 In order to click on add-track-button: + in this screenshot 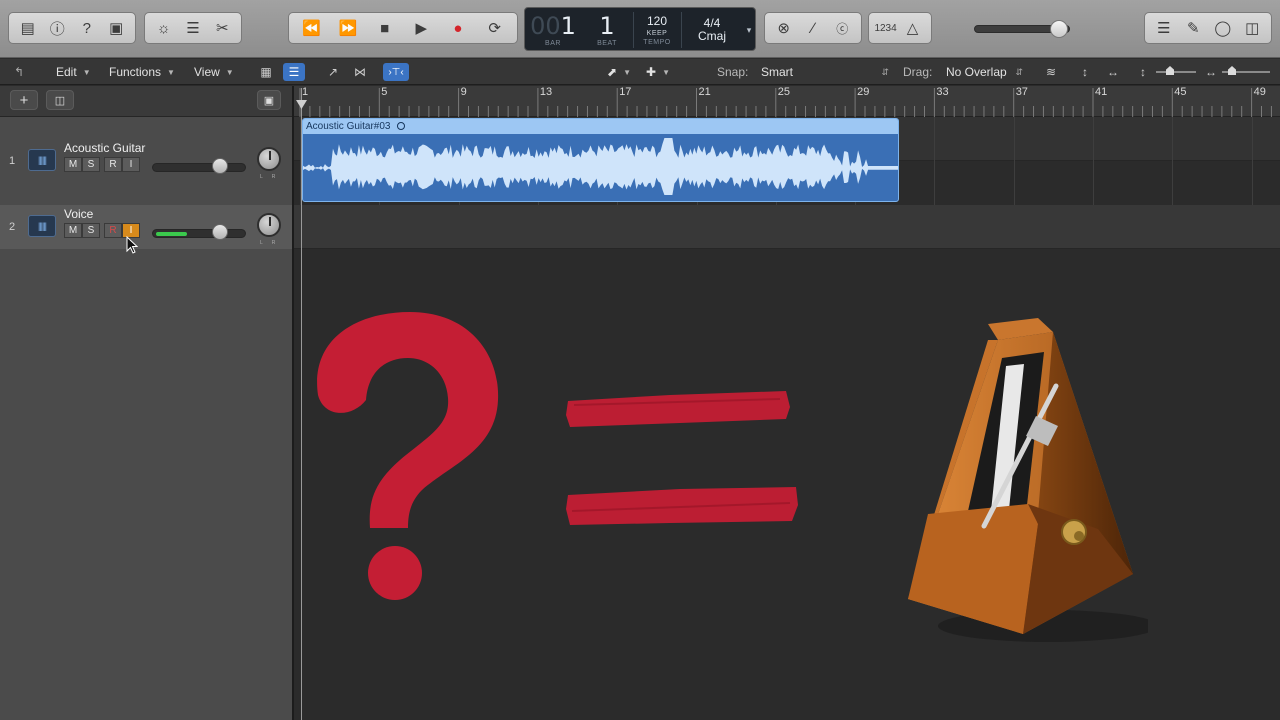, I will do `click(24, 100)`.